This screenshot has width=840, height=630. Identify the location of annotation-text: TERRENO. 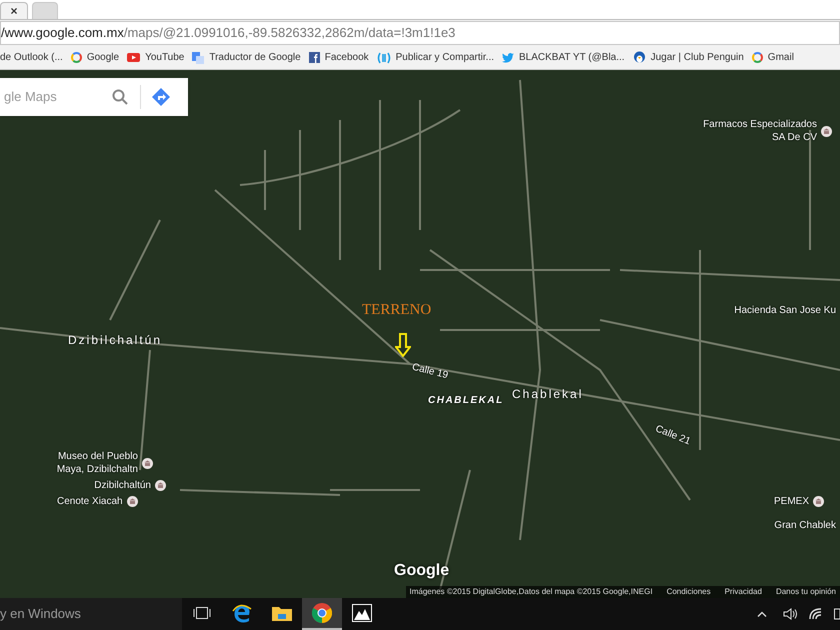
(397, 310).